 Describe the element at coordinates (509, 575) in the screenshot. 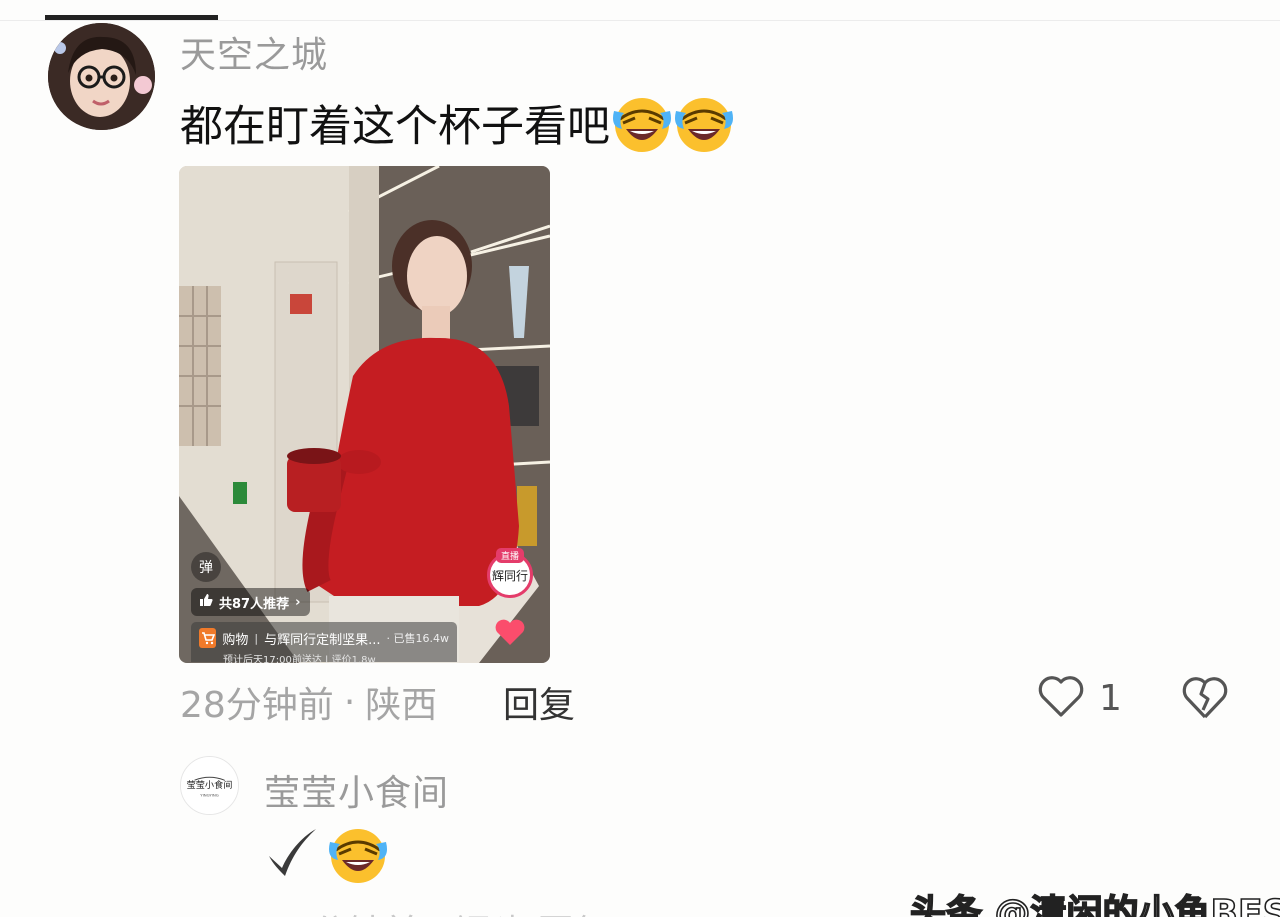

I see `live-badge-text: 辉同行` at that location.